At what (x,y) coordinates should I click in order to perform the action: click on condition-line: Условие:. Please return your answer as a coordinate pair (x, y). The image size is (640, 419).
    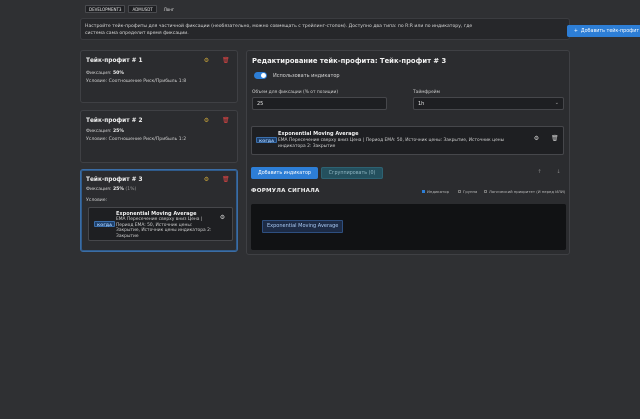
    Looking at the image, I should click on (97, 200).